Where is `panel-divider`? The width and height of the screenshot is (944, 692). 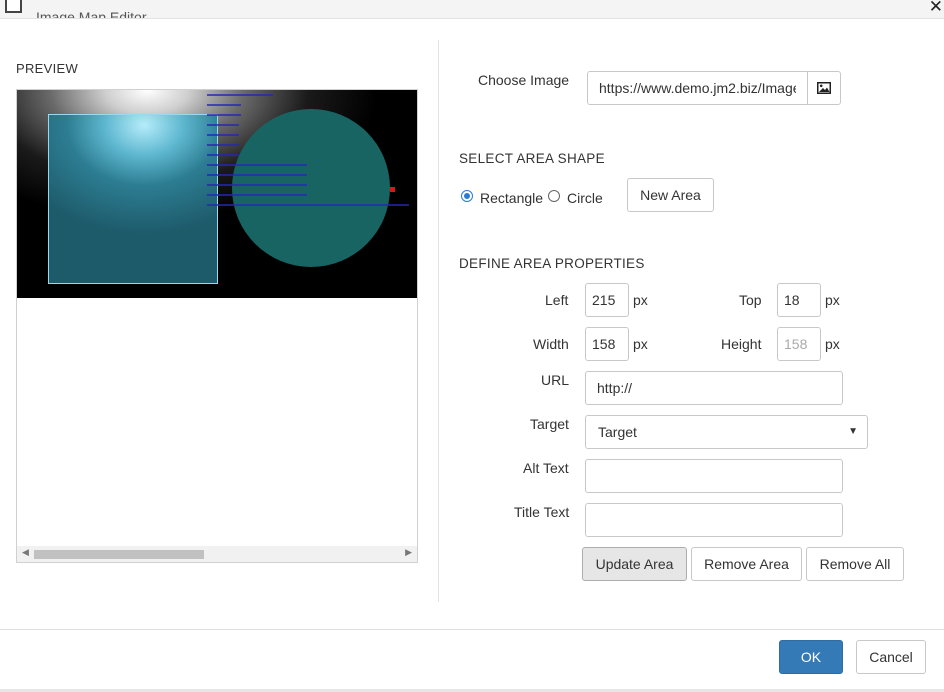 panel-divider is located at coordinates (438, 321).